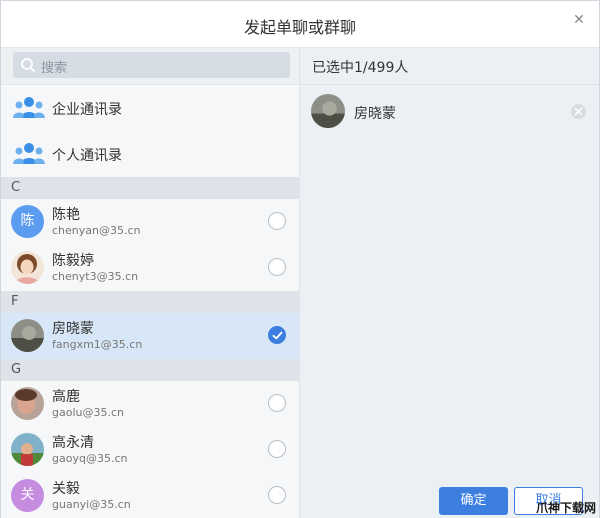 The height and width of the screenshot is (518, 600). Describe the element at coordinates (150, 404) in the screenshot. I see `contact-row: 高鹿 gaolu@35.cn` at that location.